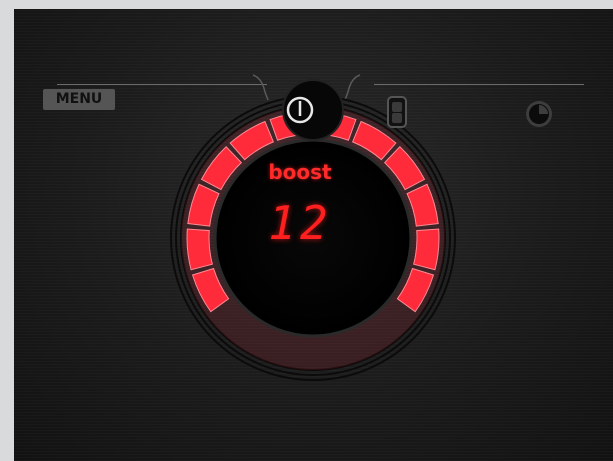 This screenshot has width=613, height=461. I want to click on center-display: boost 12, so click(300, 220).